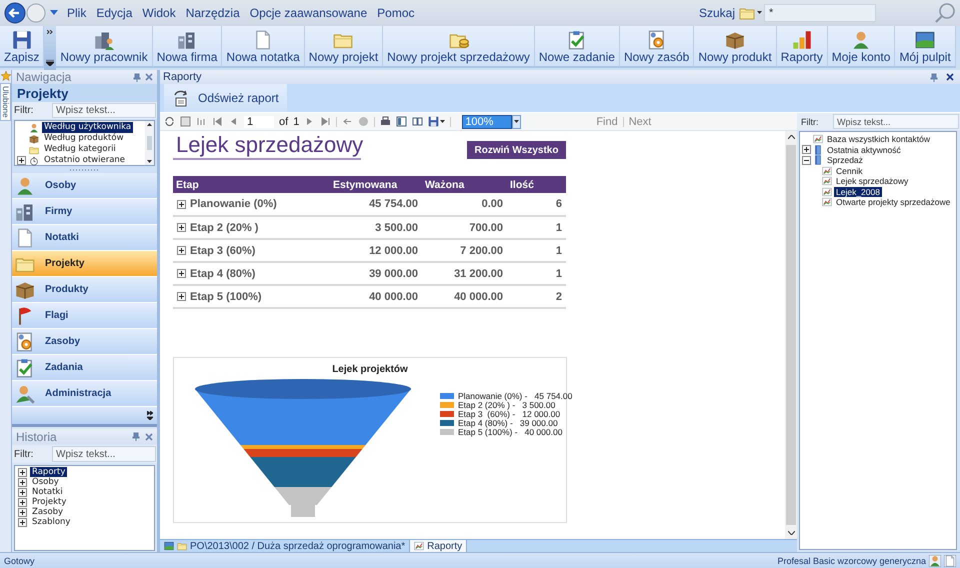  Describe the element at coordinates (84, 316) in the screenshot. I see `navigation-button: Flagi` at that location.